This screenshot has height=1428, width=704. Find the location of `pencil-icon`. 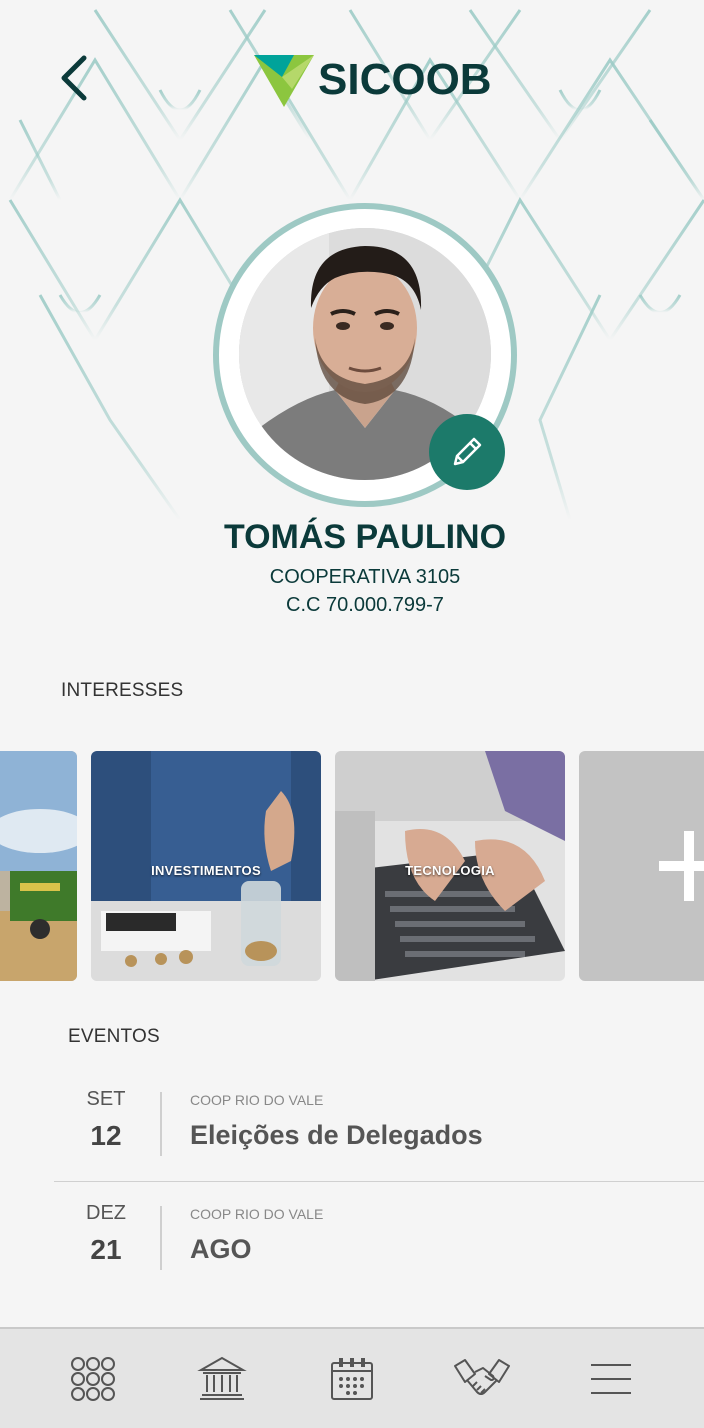

pencil-icon is located at coordinates (467, 451).